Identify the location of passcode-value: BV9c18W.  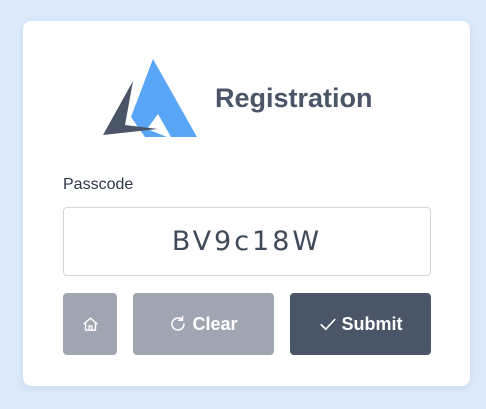
(247, 241).